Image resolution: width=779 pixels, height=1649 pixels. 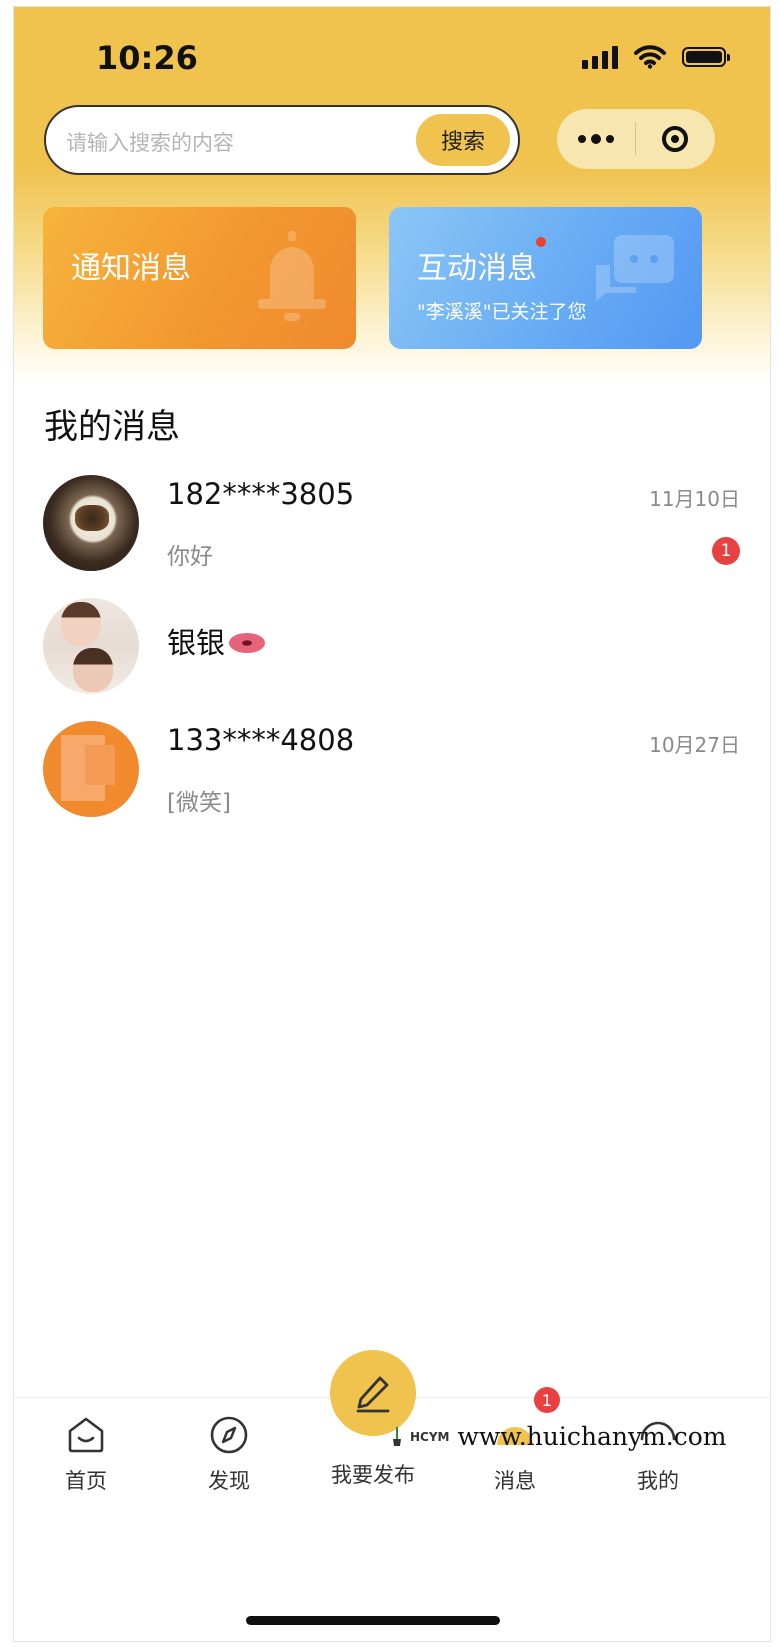 I want to click on message-item: 银银, so click(x=392, y=653).